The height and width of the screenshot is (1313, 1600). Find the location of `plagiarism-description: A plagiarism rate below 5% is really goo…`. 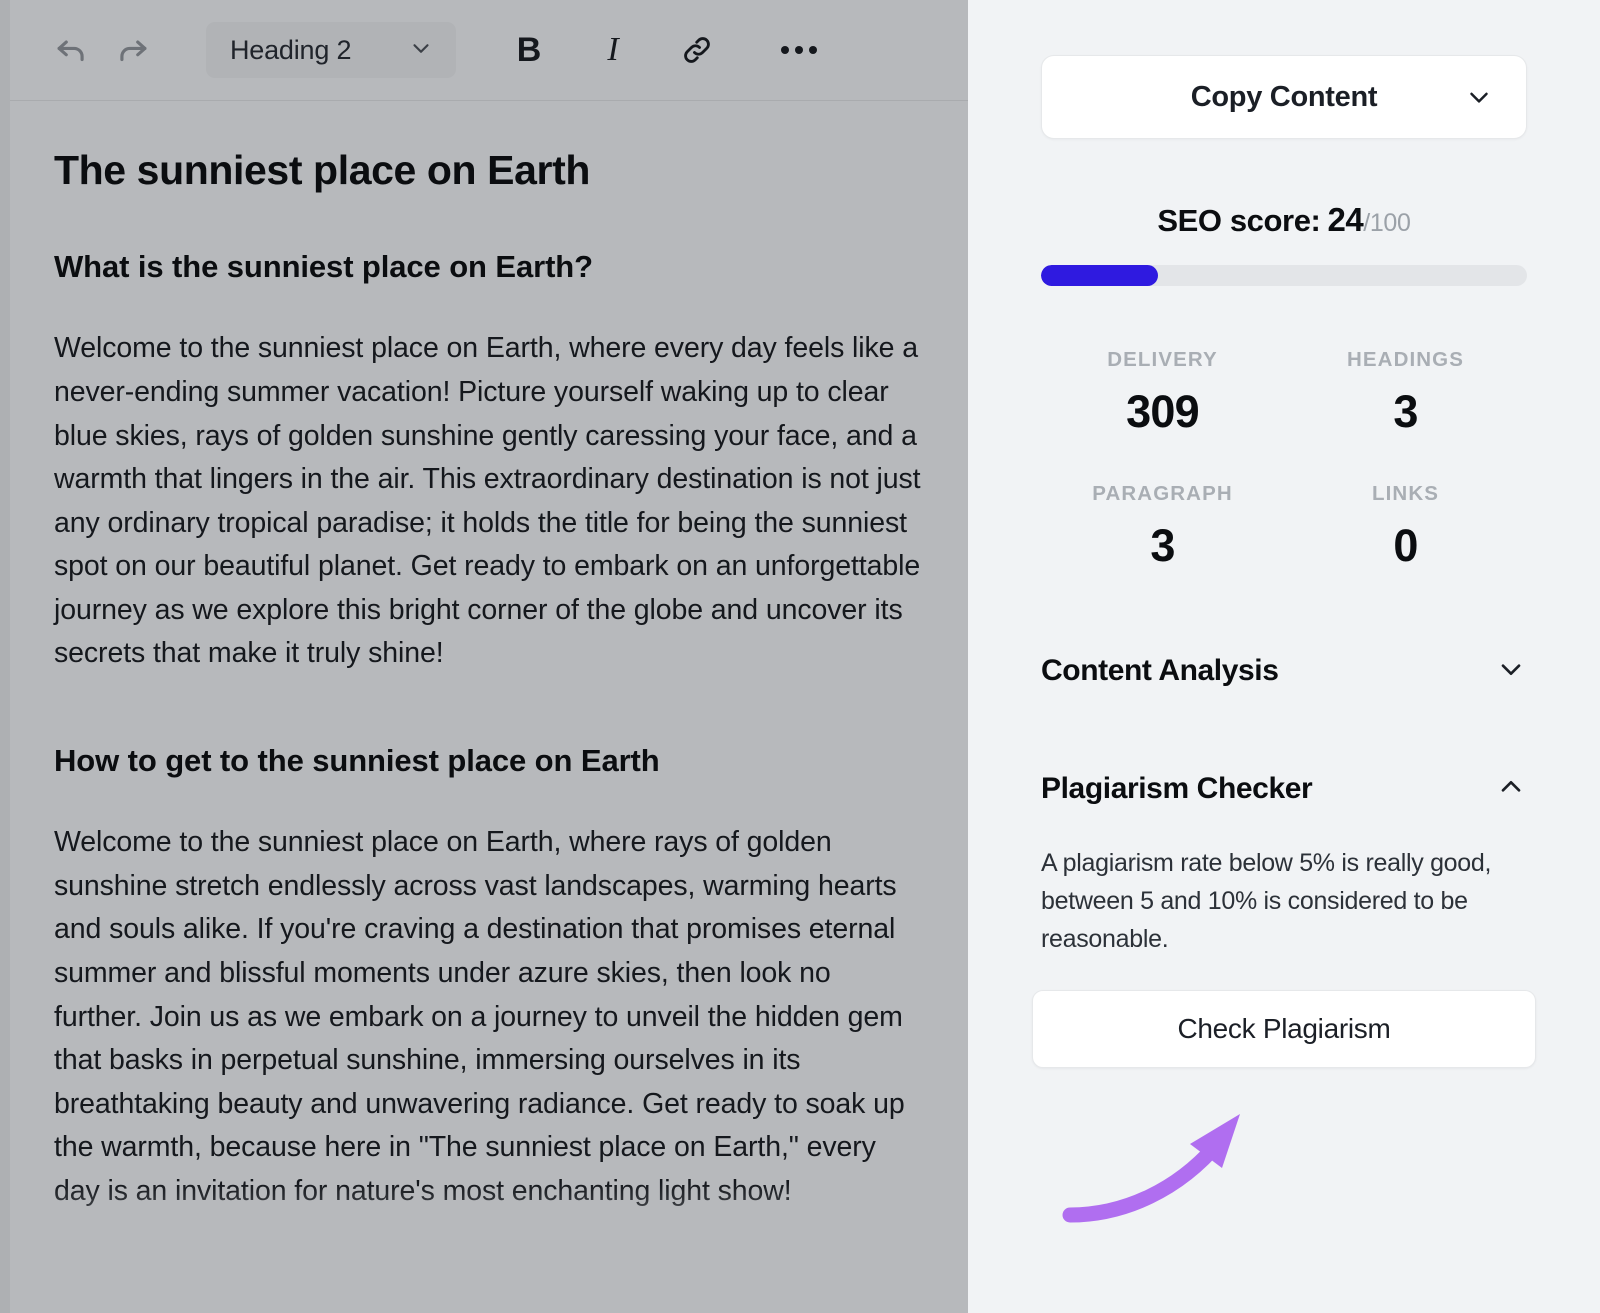

plagiarism-description: A plagiarism rate below 5% is really goo… is located at coordinates (1266, 901).